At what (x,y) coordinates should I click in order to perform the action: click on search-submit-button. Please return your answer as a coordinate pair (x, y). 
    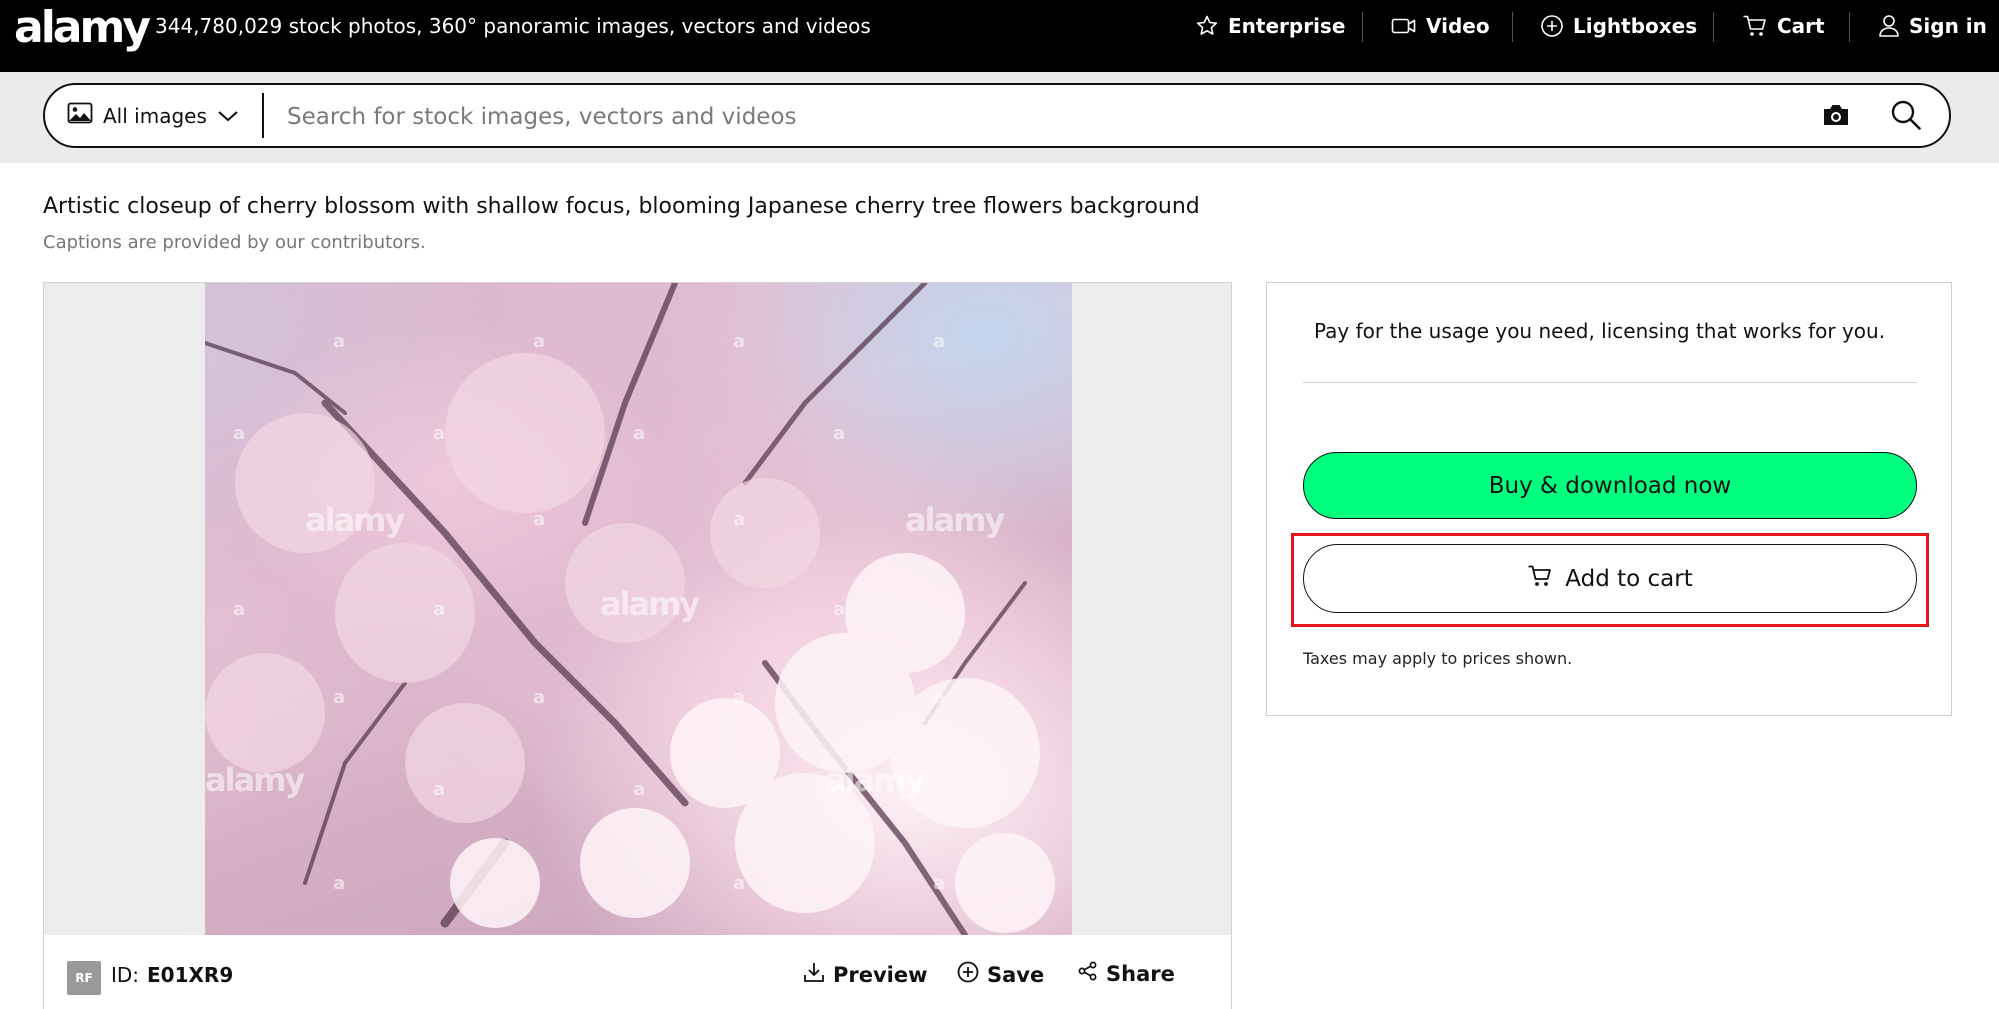
    Looking at the image, I should click on (1906, 117).